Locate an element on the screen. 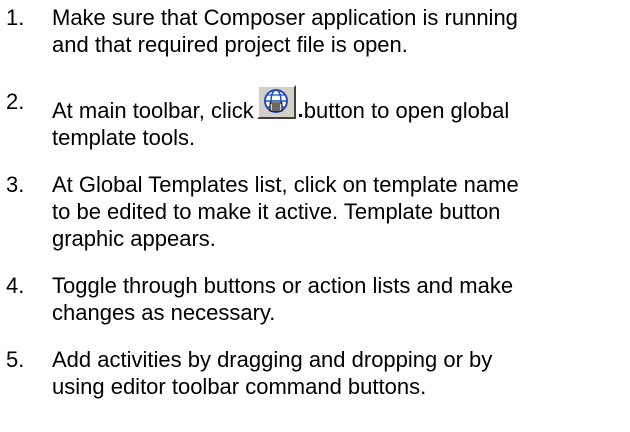 The image size is (630, 432). global-templates-button is located at coordinates (279, 102).